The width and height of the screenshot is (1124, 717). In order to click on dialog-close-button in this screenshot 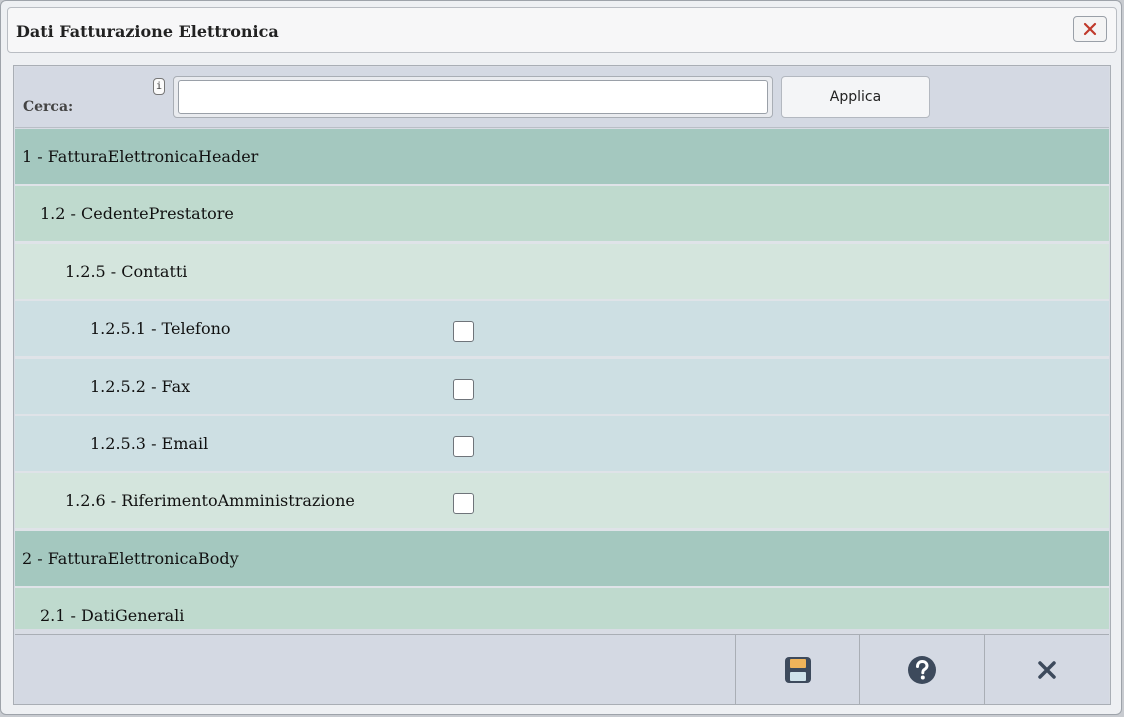, I will do `click(1090, 29)`.